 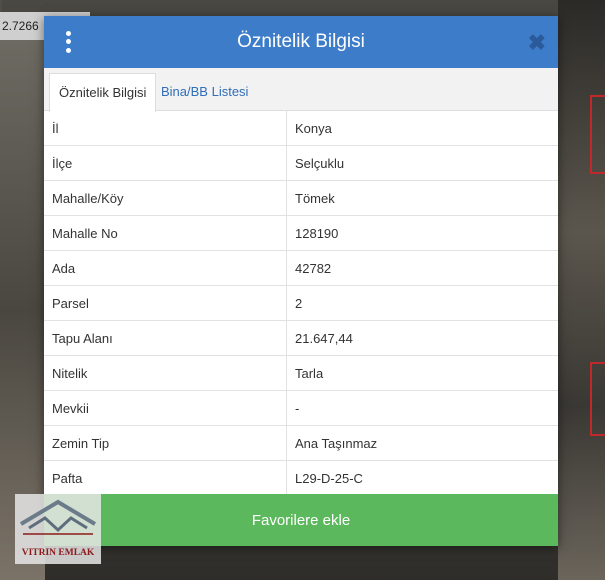 I want to click on attribute-key: Pafta, so click(x=165, y=478).